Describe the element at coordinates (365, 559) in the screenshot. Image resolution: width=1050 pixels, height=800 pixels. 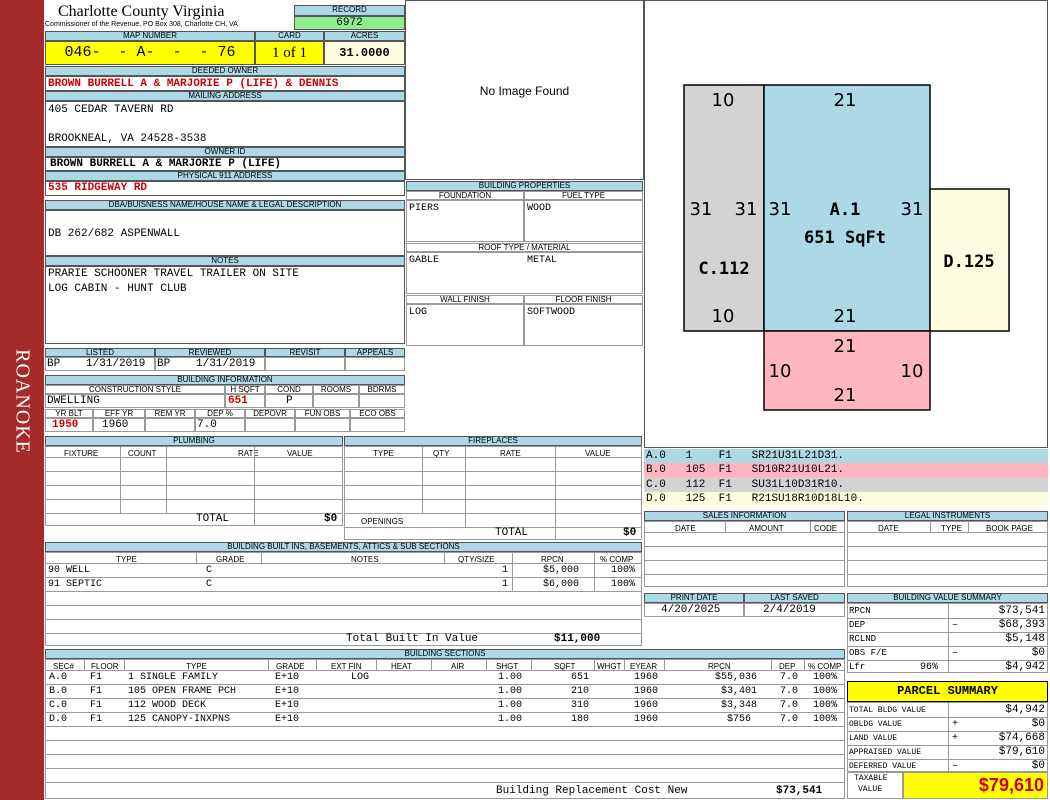
I see `built-ins-col-notes: NOTES` at that location.